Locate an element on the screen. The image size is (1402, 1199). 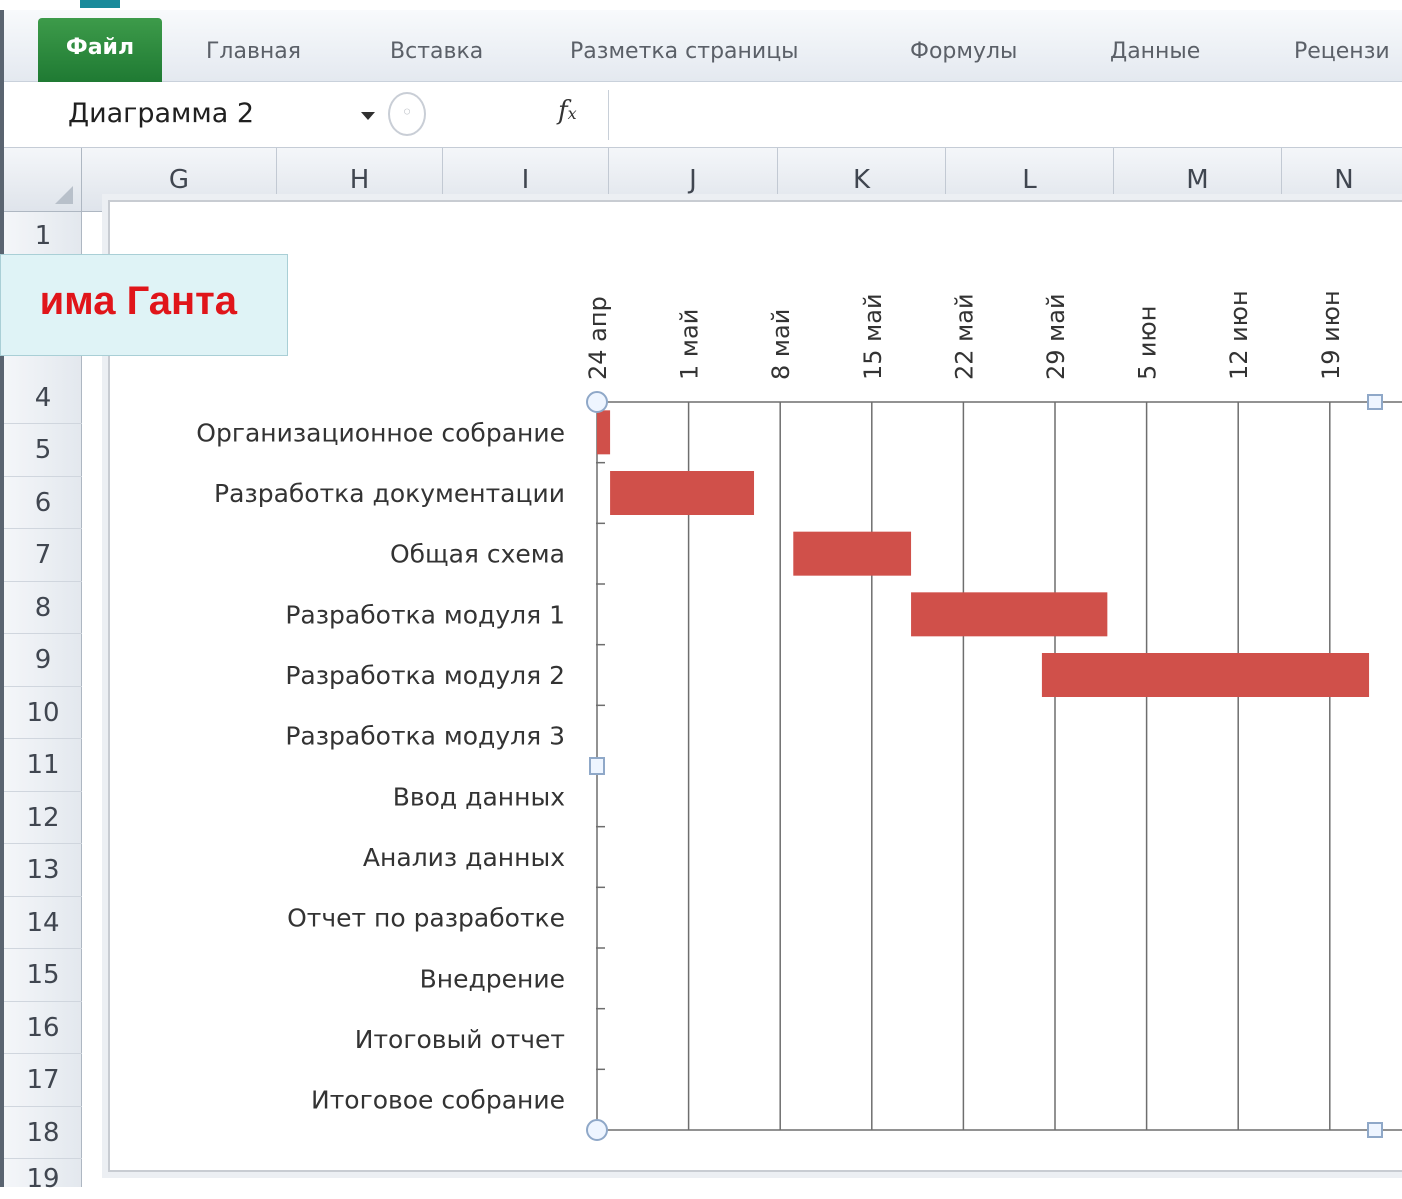
x-tick-label: 19 июн is located at coordinates (1331, 335).